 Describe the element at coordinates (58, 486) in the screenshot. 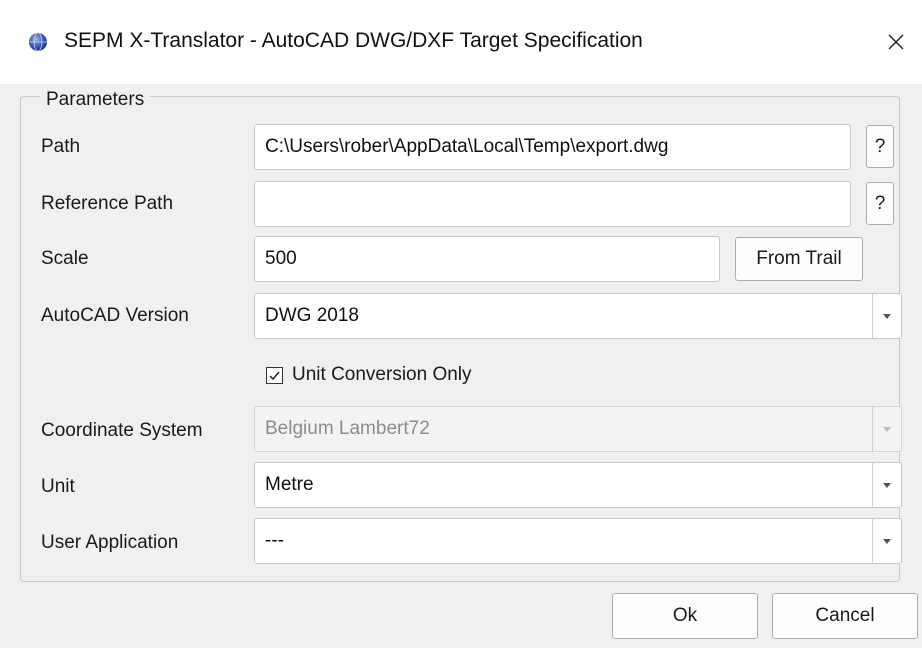

I see `unit-label: Unit` at that location.